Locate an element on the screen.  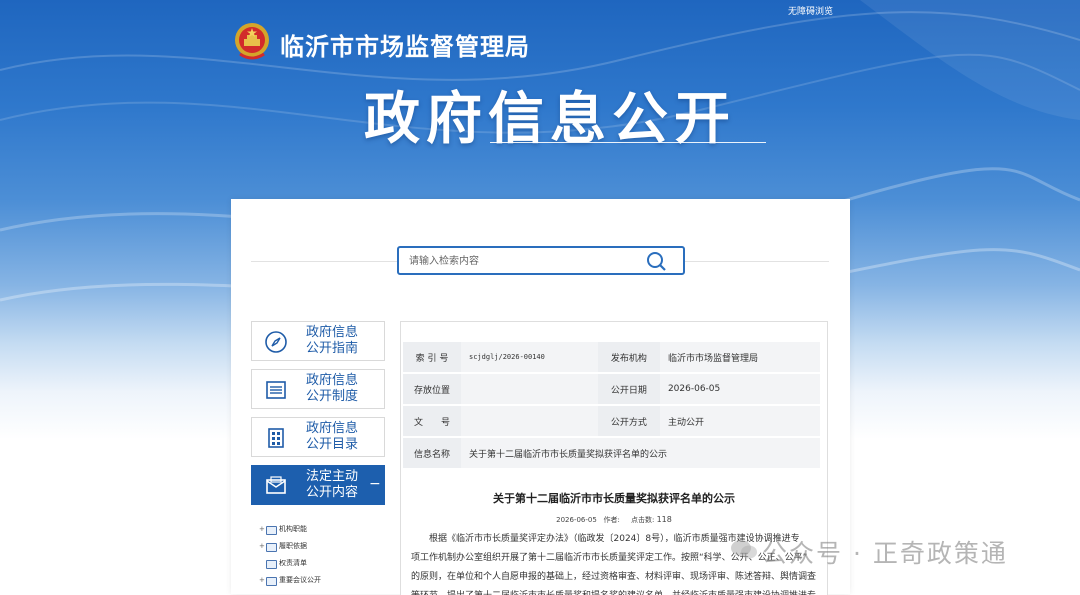
label-line2: 公开制度 is located at coordinates (332, 396).